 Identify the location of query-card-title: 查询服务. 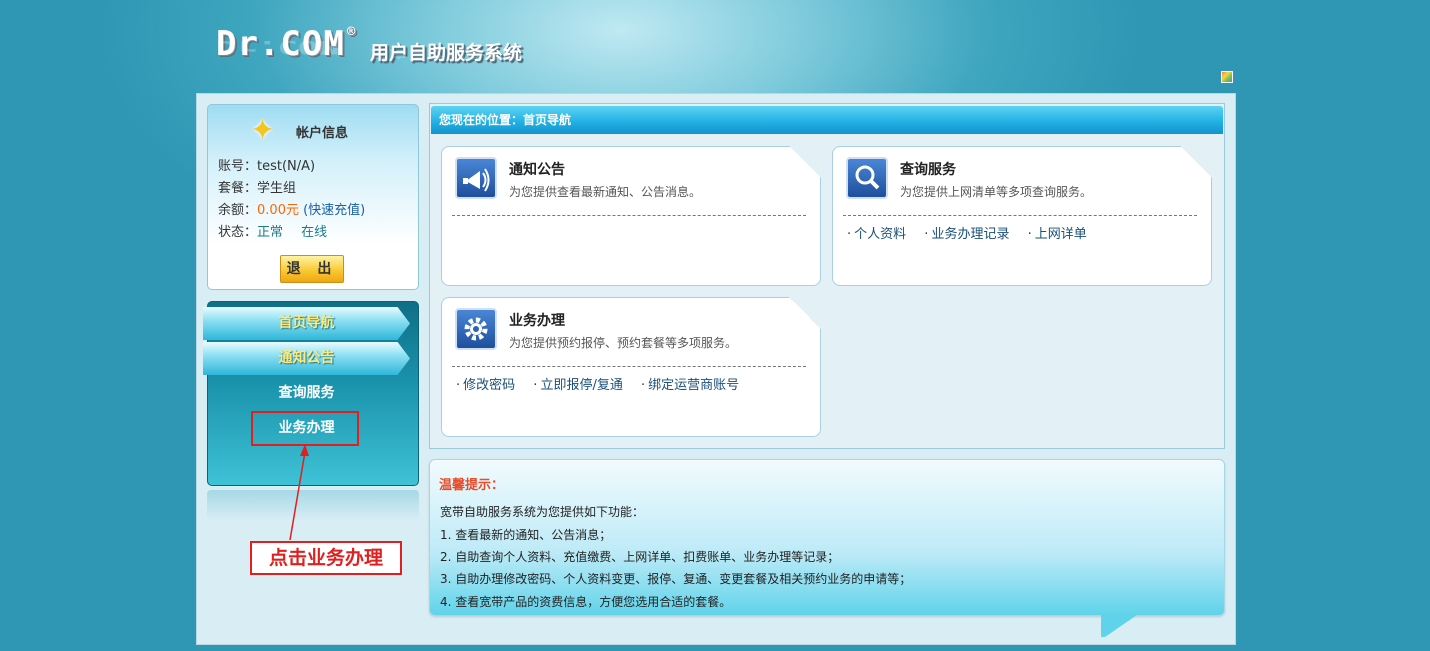
(928, 170).